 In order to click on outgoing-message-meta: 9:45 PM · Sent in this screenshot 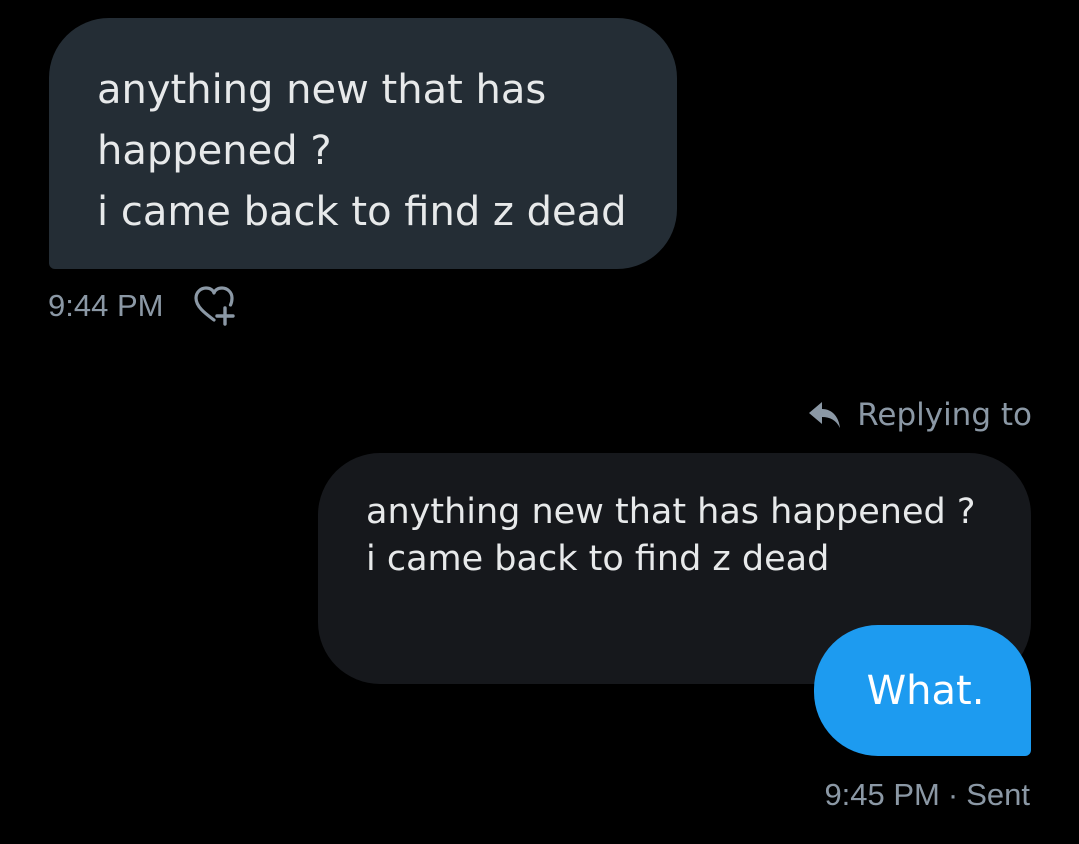, I will do `click(927, 795)`.